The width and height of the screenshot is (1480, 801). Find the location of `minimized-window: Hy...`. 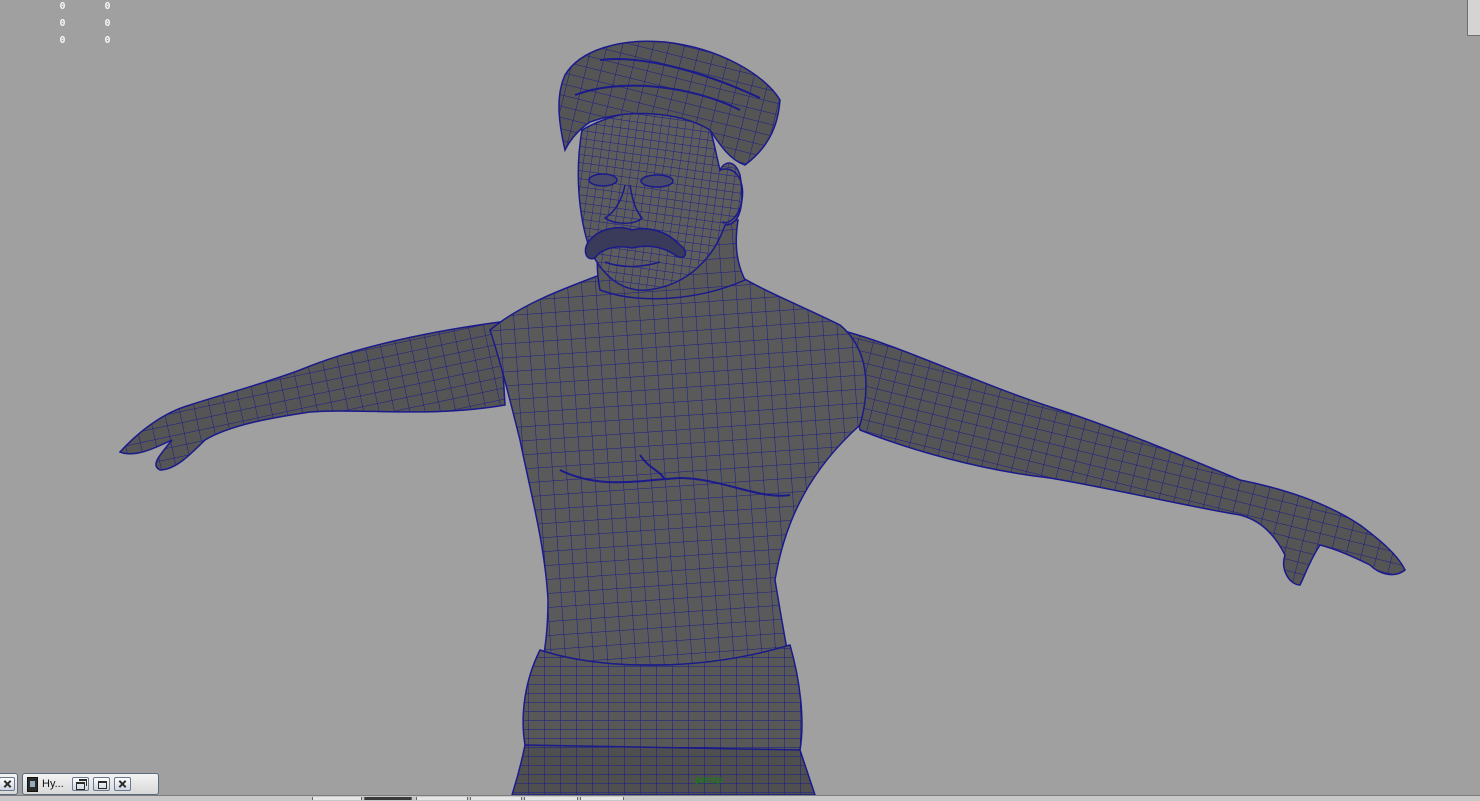

minimized-window: Hy... is located at coordinates (90, 784).